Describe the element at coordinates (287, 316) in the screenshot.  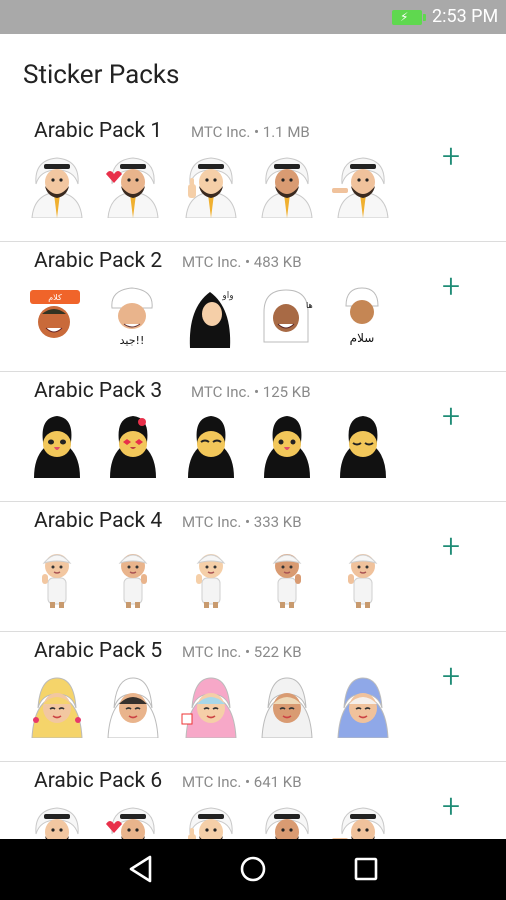
I see `sticker-thumbnail: ها` at that location.